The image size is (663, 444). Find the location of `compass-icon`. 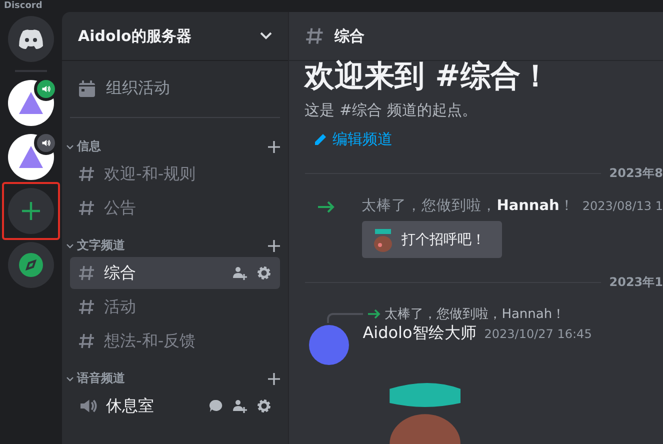

compass-icon is located at coordinates (31, 265).